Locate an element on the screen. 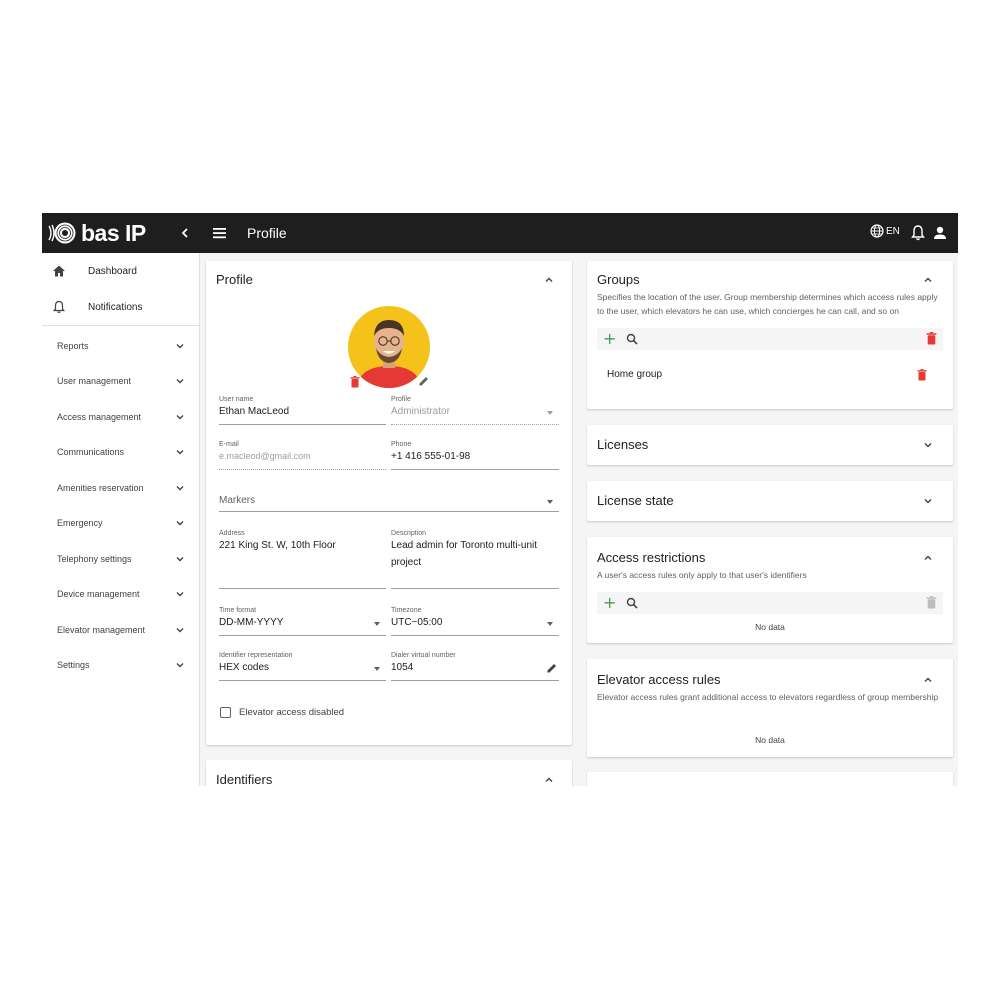  email-value: e.macleod@gmail.com is located at coordinates (265, 456).